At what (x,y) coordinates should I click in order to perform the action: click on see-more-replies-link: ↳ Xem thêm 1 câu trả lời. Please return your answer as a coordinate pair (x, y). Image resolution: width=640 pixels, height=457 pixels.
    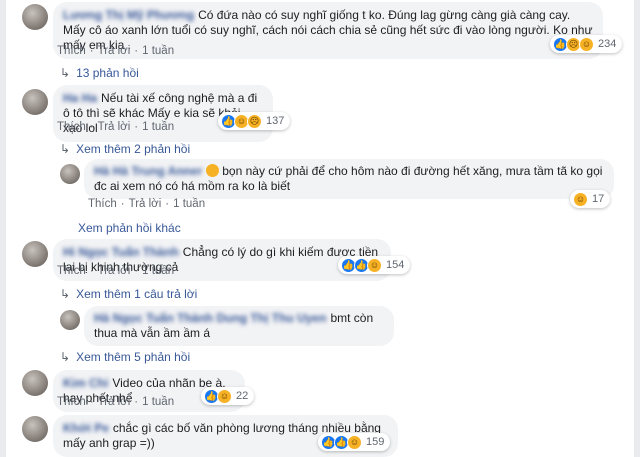
    Looking at the image, I should click on (128, 294).